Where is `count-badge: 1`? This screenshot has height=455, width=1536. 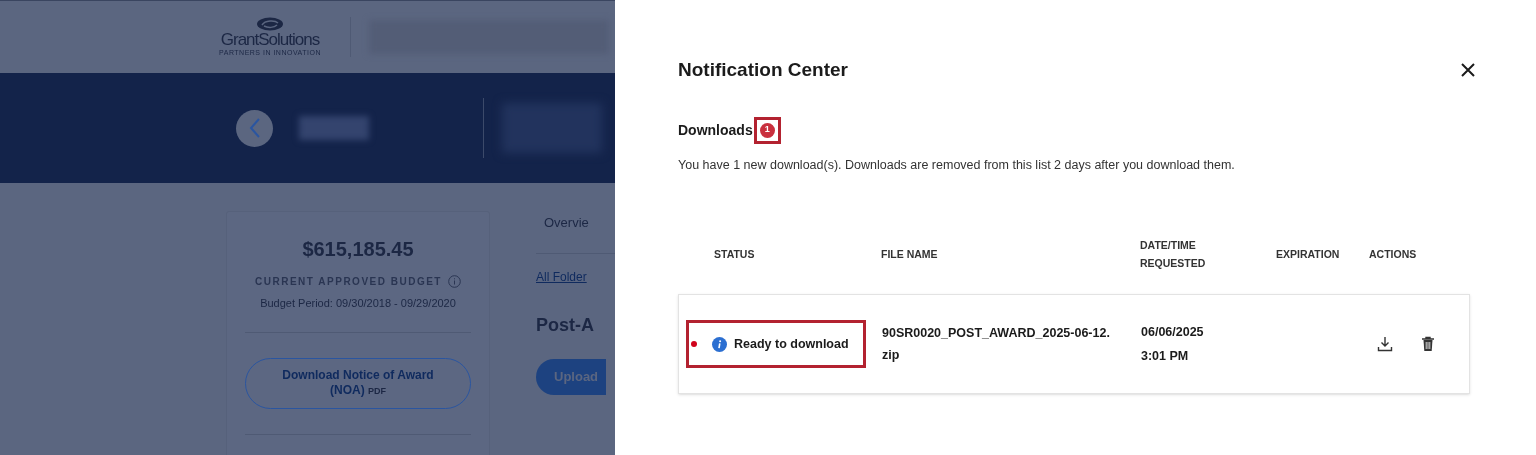
count-badge: 1 is located at coordinates (767, 130).